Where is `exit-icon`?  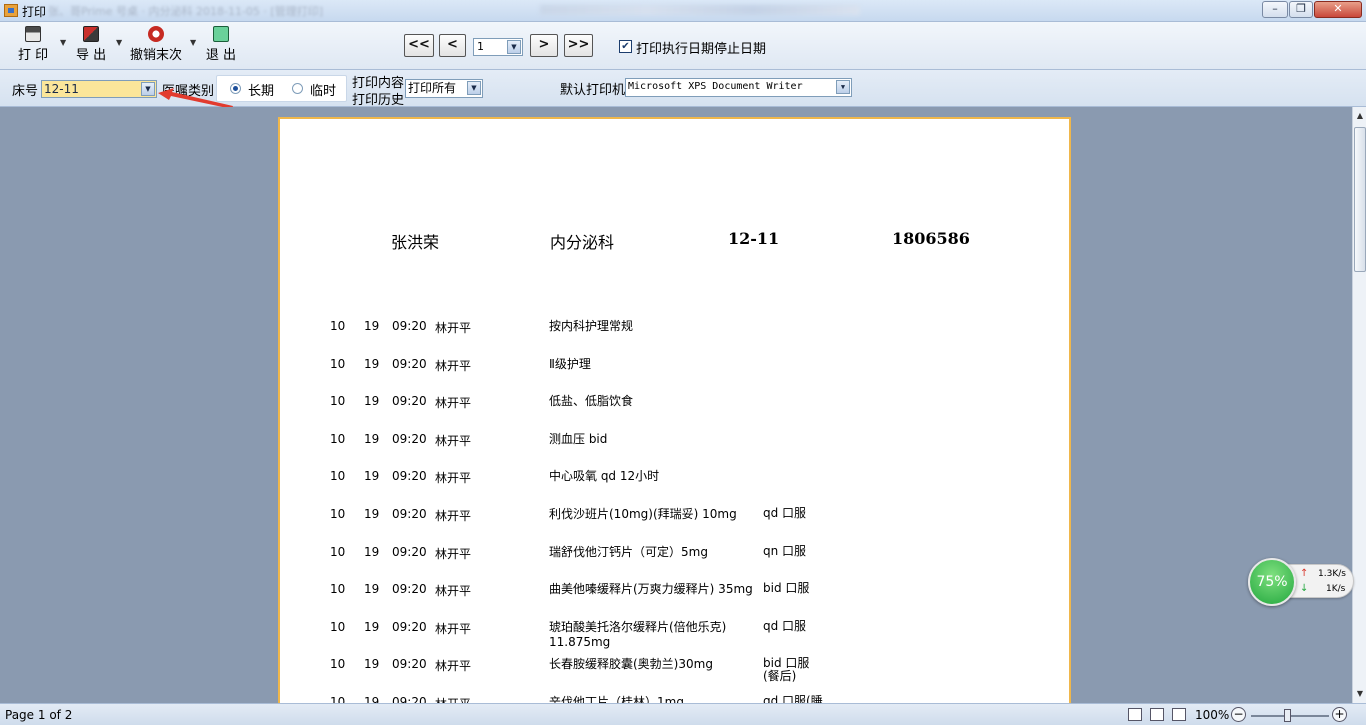 exit-icon is located at coordinates (221, 34).